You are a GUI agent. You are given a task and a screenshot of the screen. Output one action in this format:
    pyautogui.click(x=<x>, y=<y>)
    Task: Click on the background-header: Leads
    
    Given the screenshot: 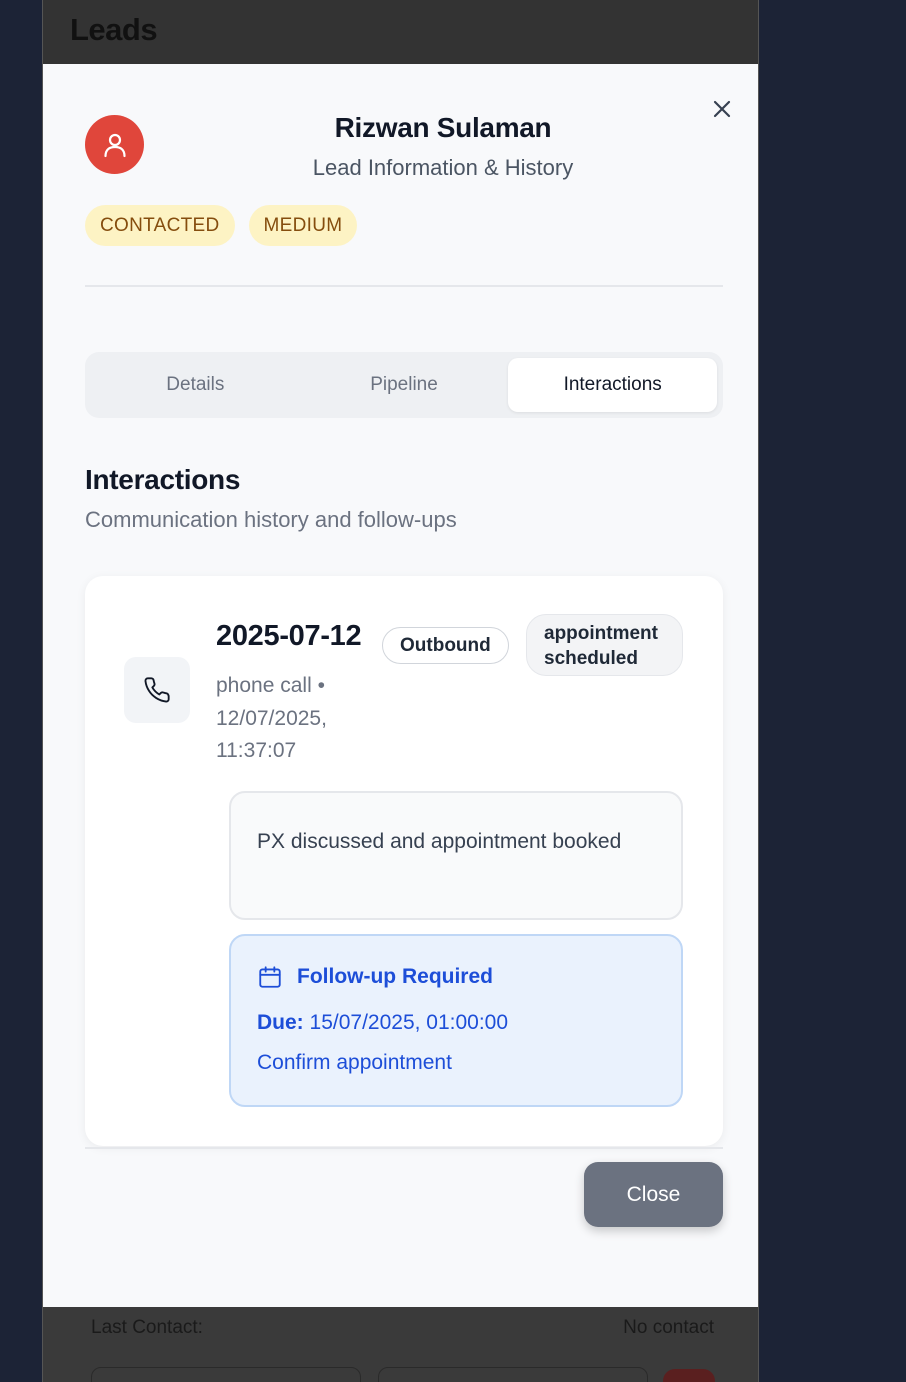 What is the action you would take?
    pyautogui.click(x=400, y=32)
    